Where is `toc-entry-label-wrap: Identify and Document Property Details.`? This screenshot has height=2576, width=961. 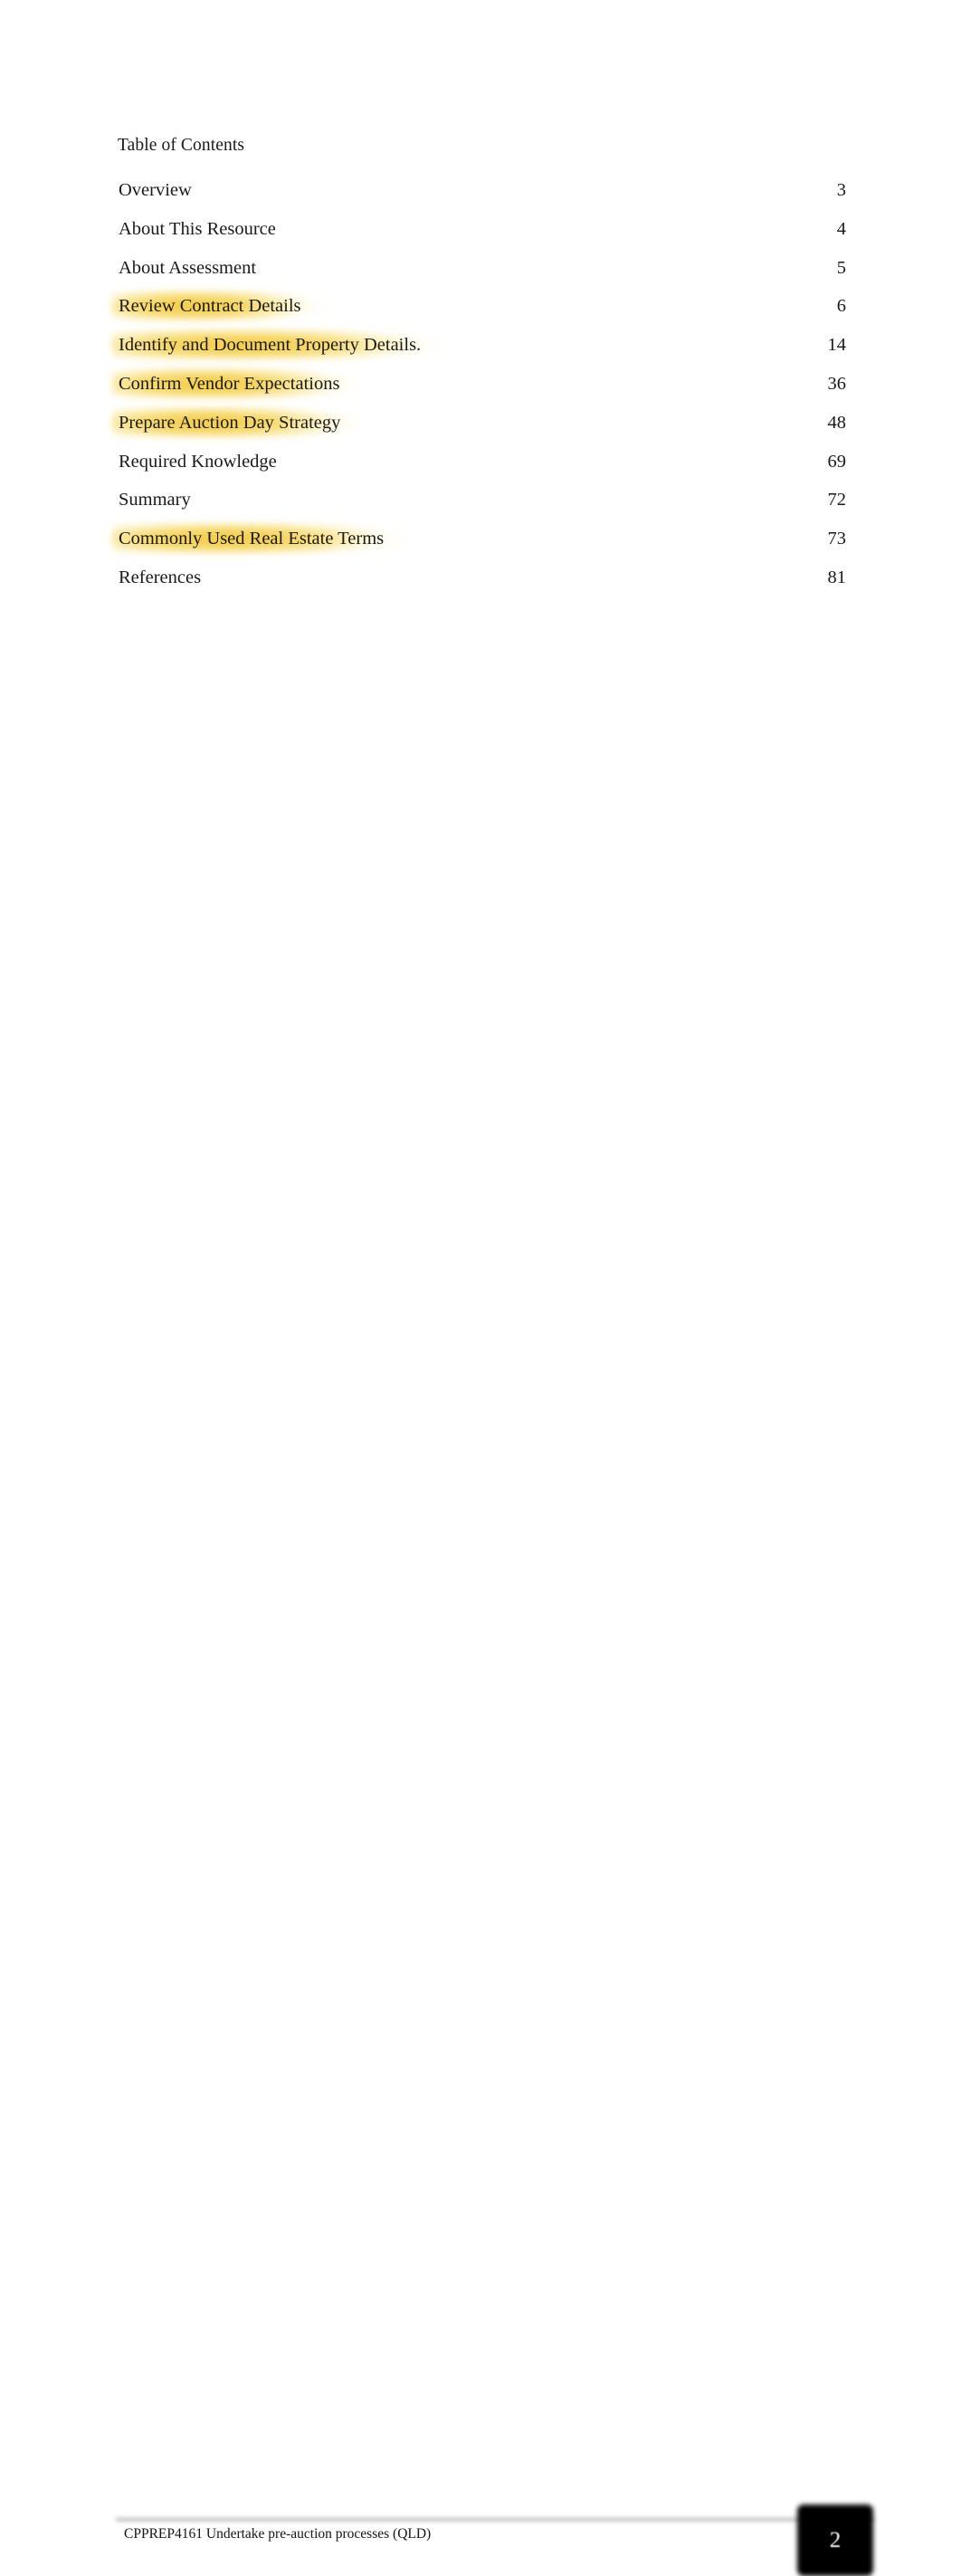 toc-entry-label-wrap: Identify and Document Property Details. is located at coordinates (279, 344).